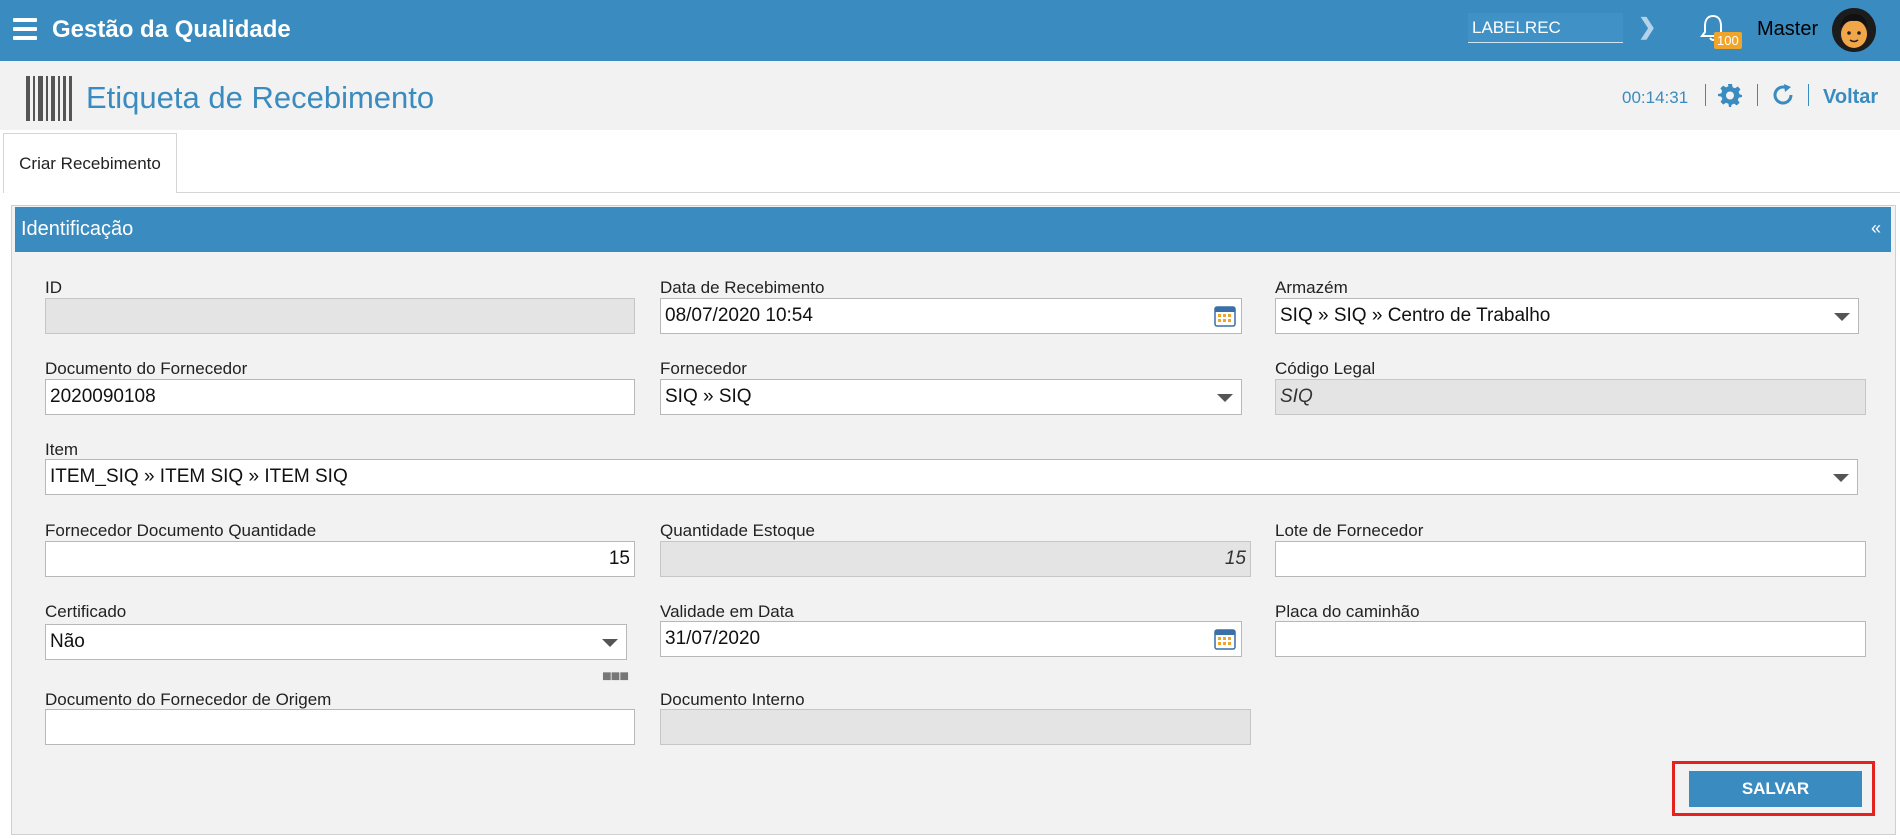 This screenshot has height=839, width=1900. Describe the element at coordinates (1655, 97) in the screenshot. I see `session-timer: 00:14:31` at that location.